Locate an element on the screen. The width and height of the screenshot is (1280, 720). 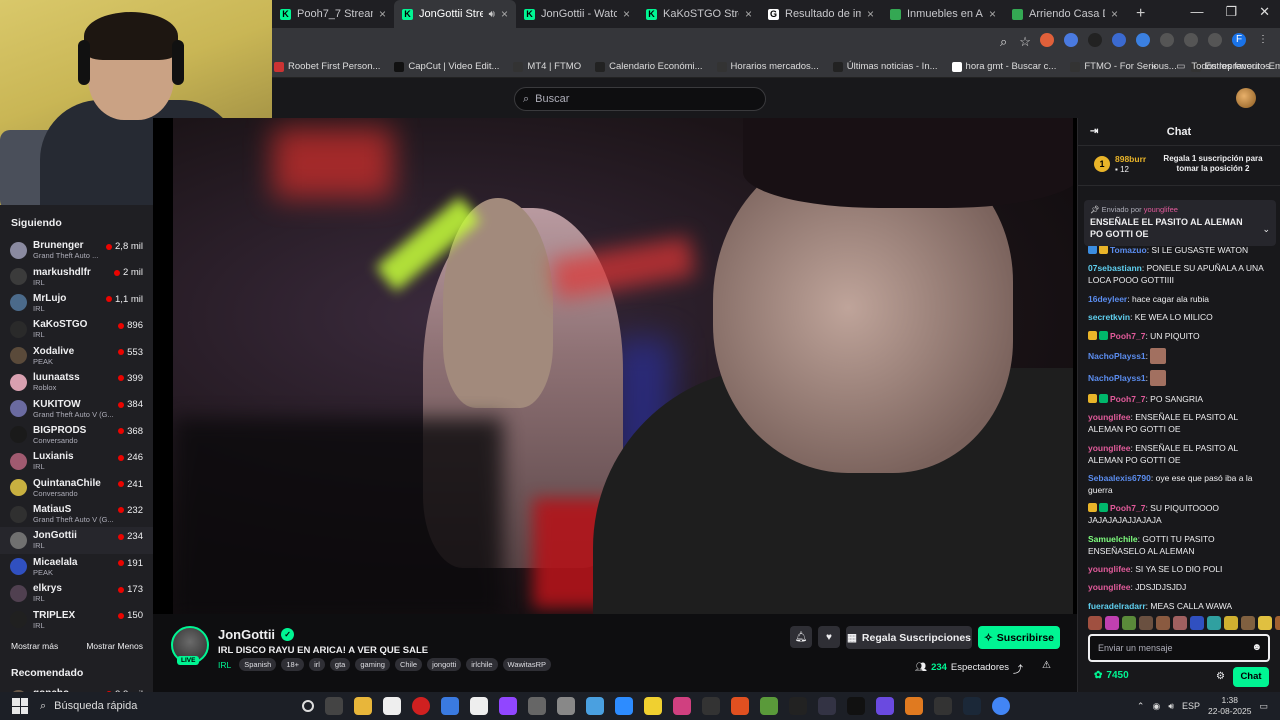
restore-icon: ❐ is located at coordinates (1231, 12).